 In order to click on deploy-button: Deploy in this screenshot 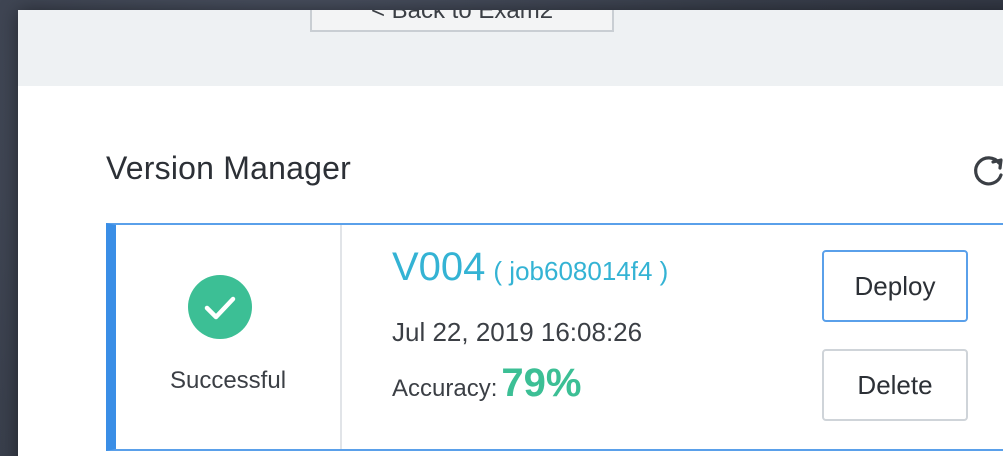, I will do `click(895, 286)`.